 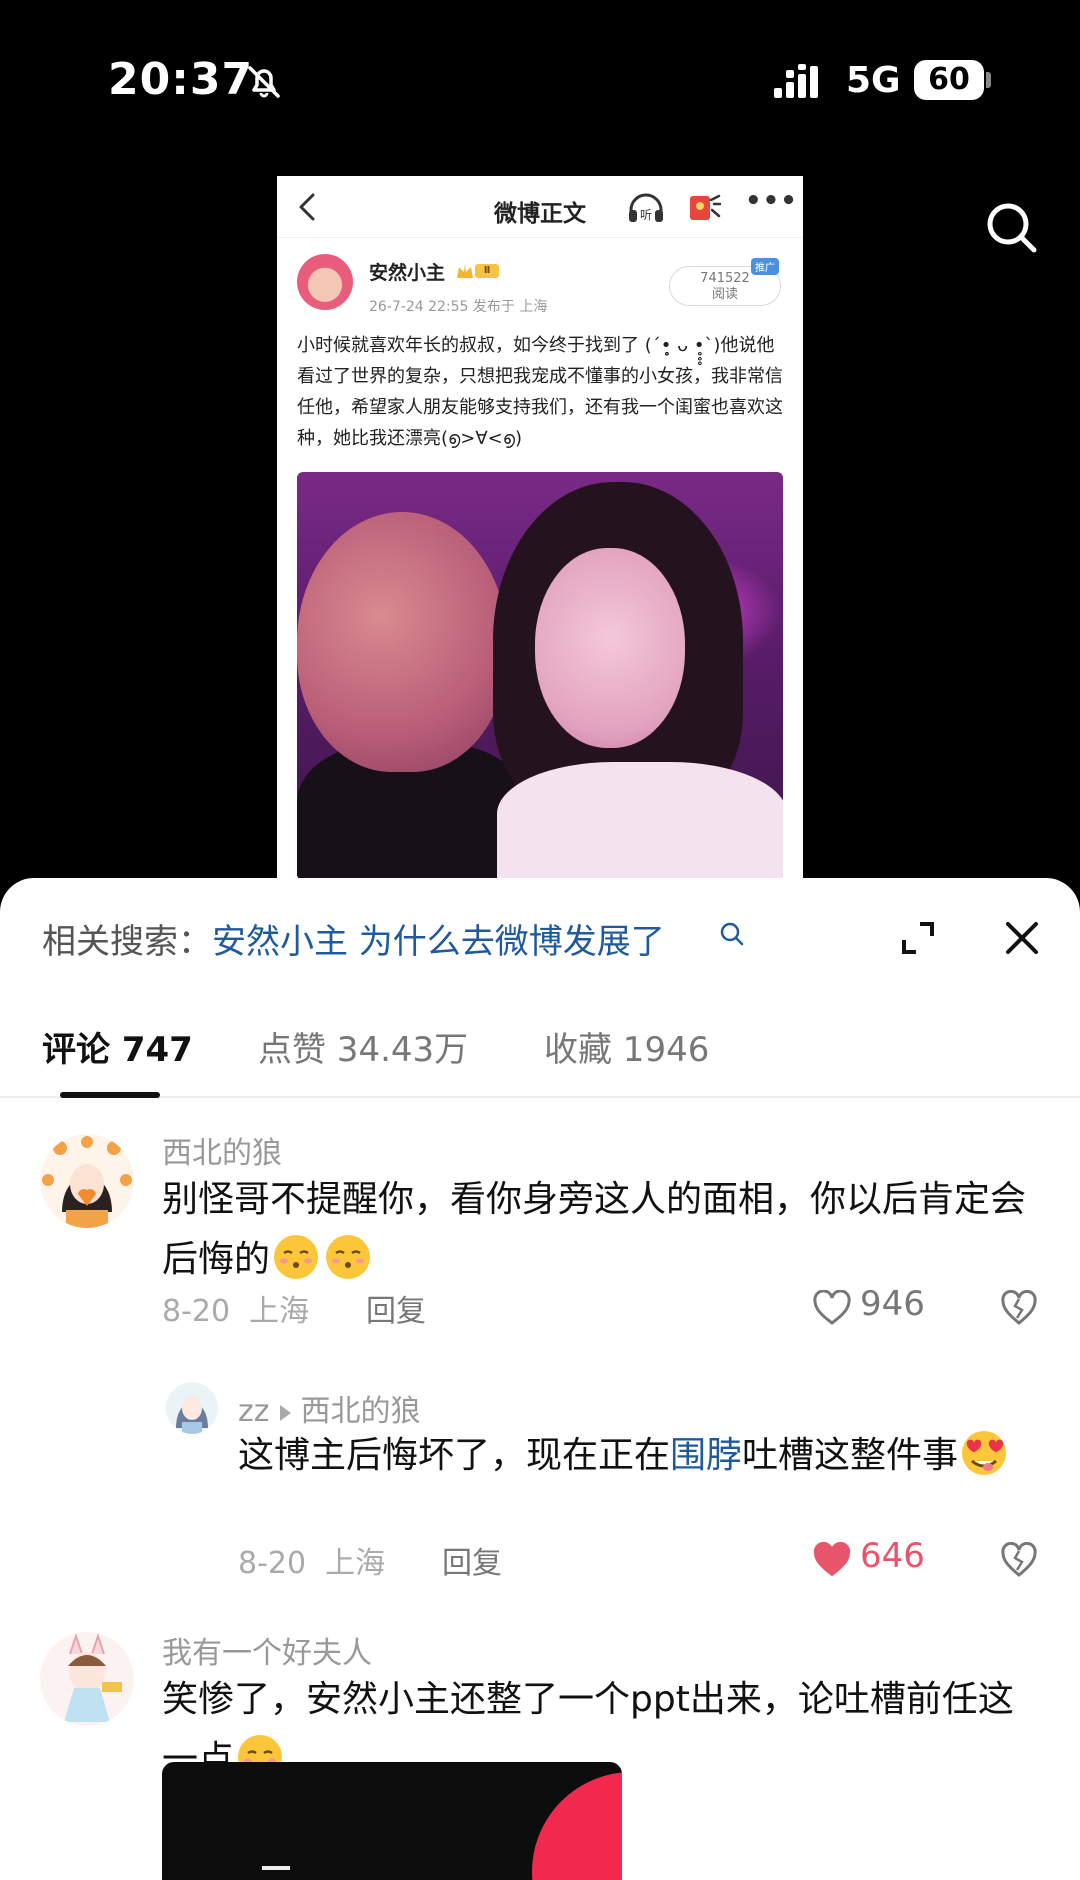 What do you see at coordinates (602, 1230) in the screenshot?
I see `comment-text: 别怪哥不提醒你，看你身旁这人的面相，你以后肯定会后悔的` at bounding box center [602, 1230].